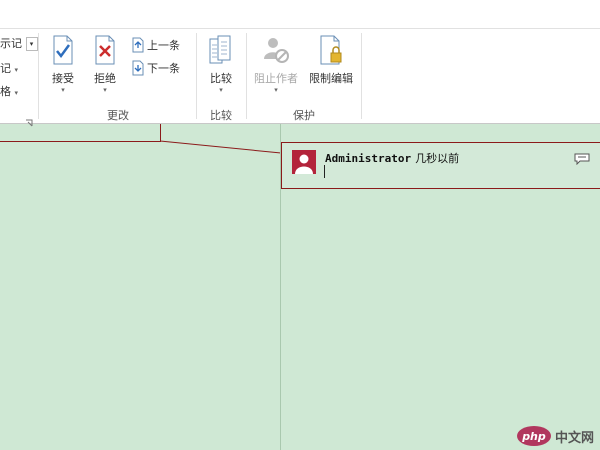 This screenshot has height=450, width=600. Describe the element at coordinates (221, 78) in the screenshot. I see `compare-label: 比较` at that location.